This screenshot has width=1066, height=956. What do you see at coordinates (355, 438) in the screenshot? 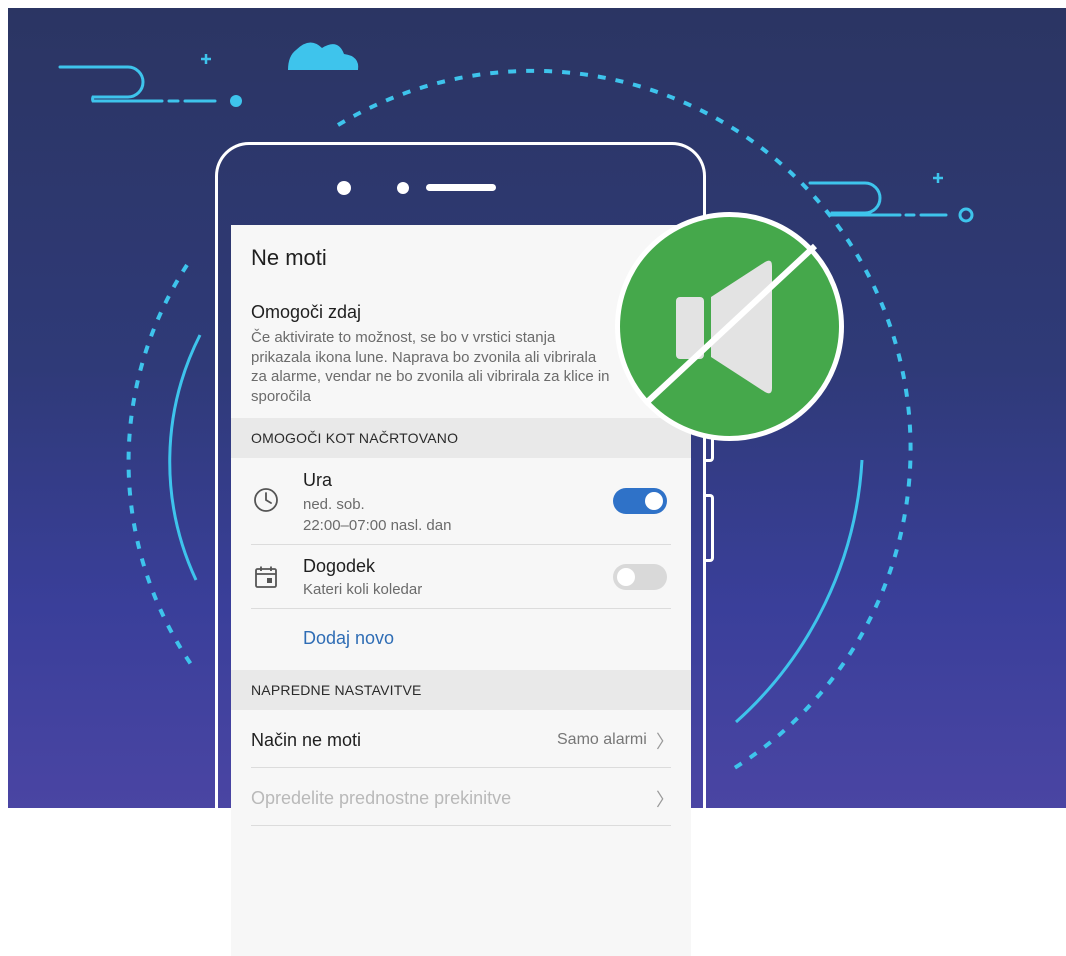
I see `section-header-label: OMOGOČI KOT NAČRTOVANO` at bounding box center [355, 438].